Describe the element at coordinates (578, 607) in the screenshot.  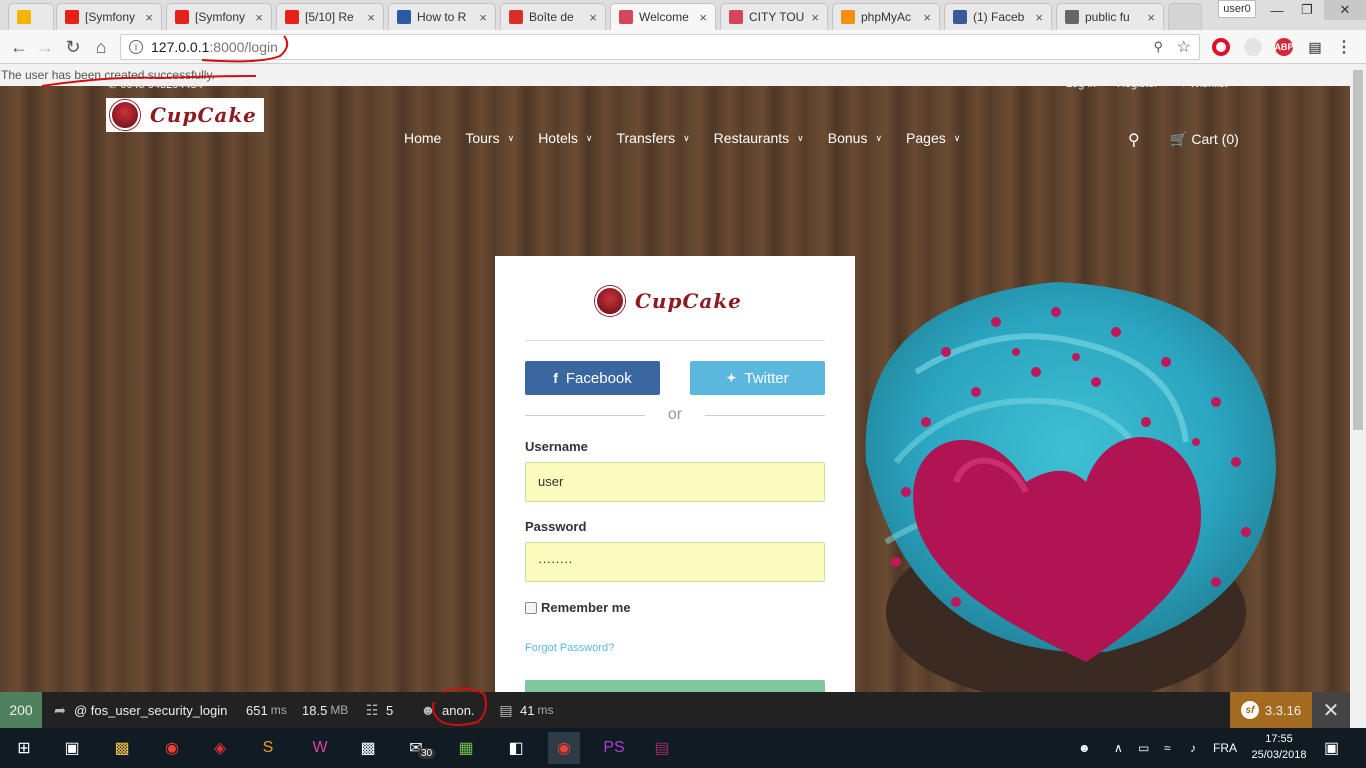
I see `remember-me-checkbox: Remember me` at that location.